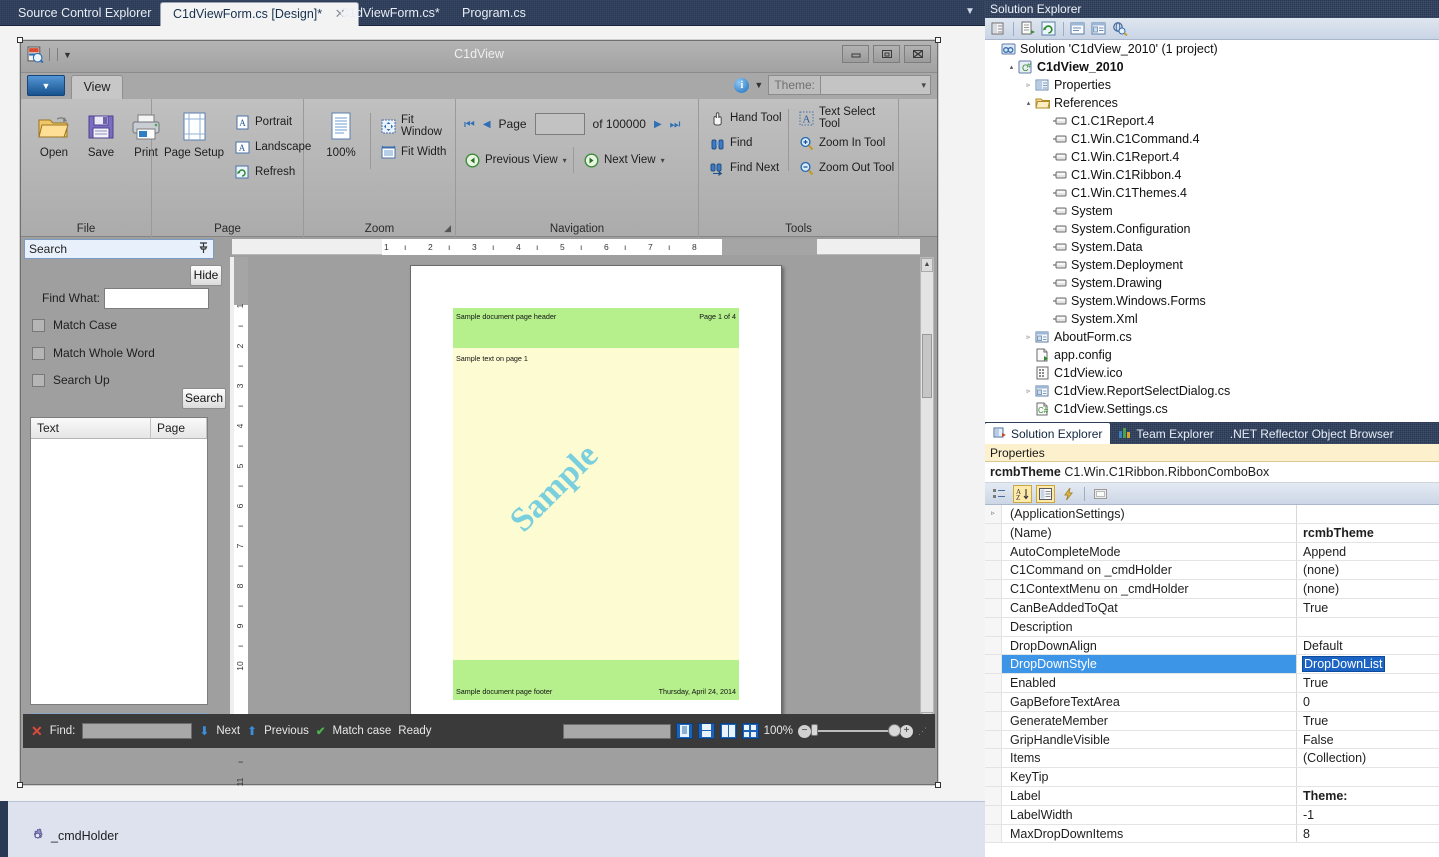  Describe the element at coordinates (1212, 103) in the screenshot. I see `tree-node: ▴ References` at that location.